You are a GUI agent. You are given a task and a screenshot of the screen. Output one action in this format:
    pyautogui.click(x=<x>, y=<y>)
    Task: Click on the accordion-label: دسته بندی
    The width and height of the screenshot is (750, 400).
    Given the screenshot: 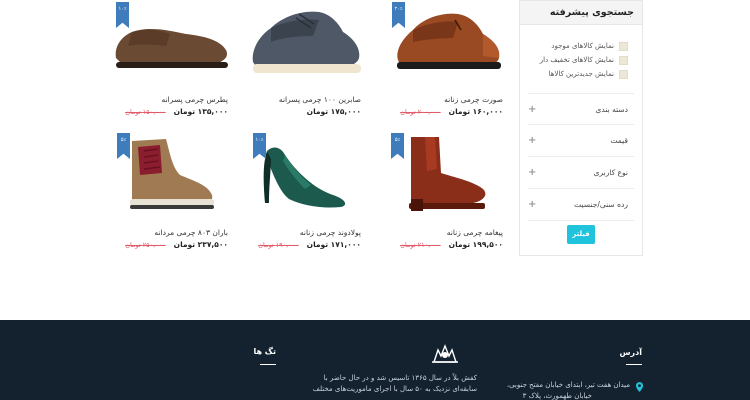 What is the action you would take?
    pyautogui.click(x=611, y=109)
    